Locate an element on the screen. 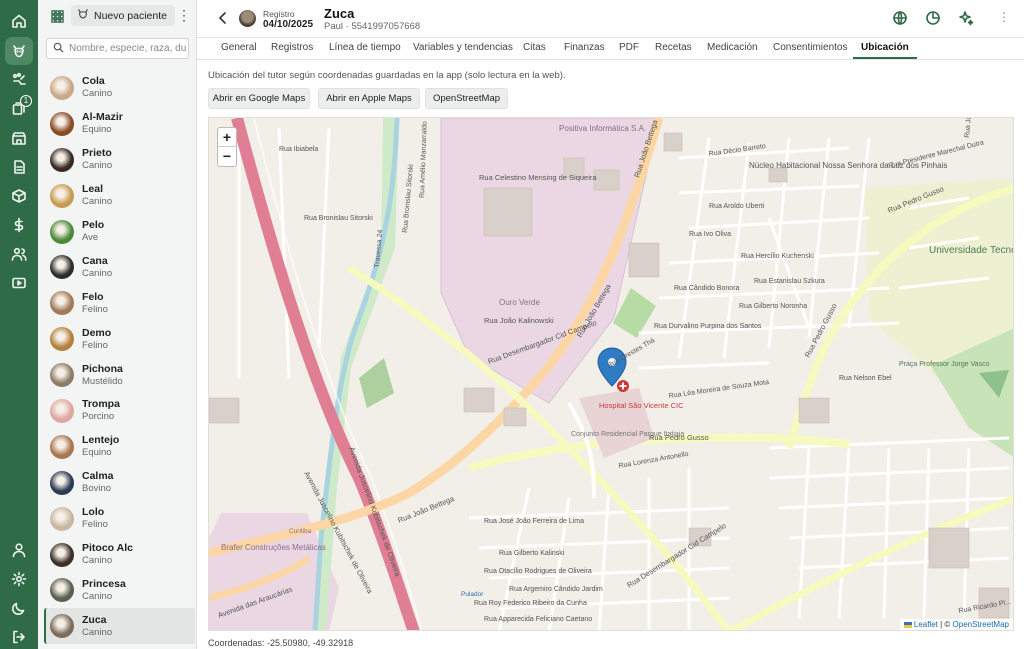 This screenshot has width=1024, height=649. patient-name: Felo is located at coordinates (93, 296).